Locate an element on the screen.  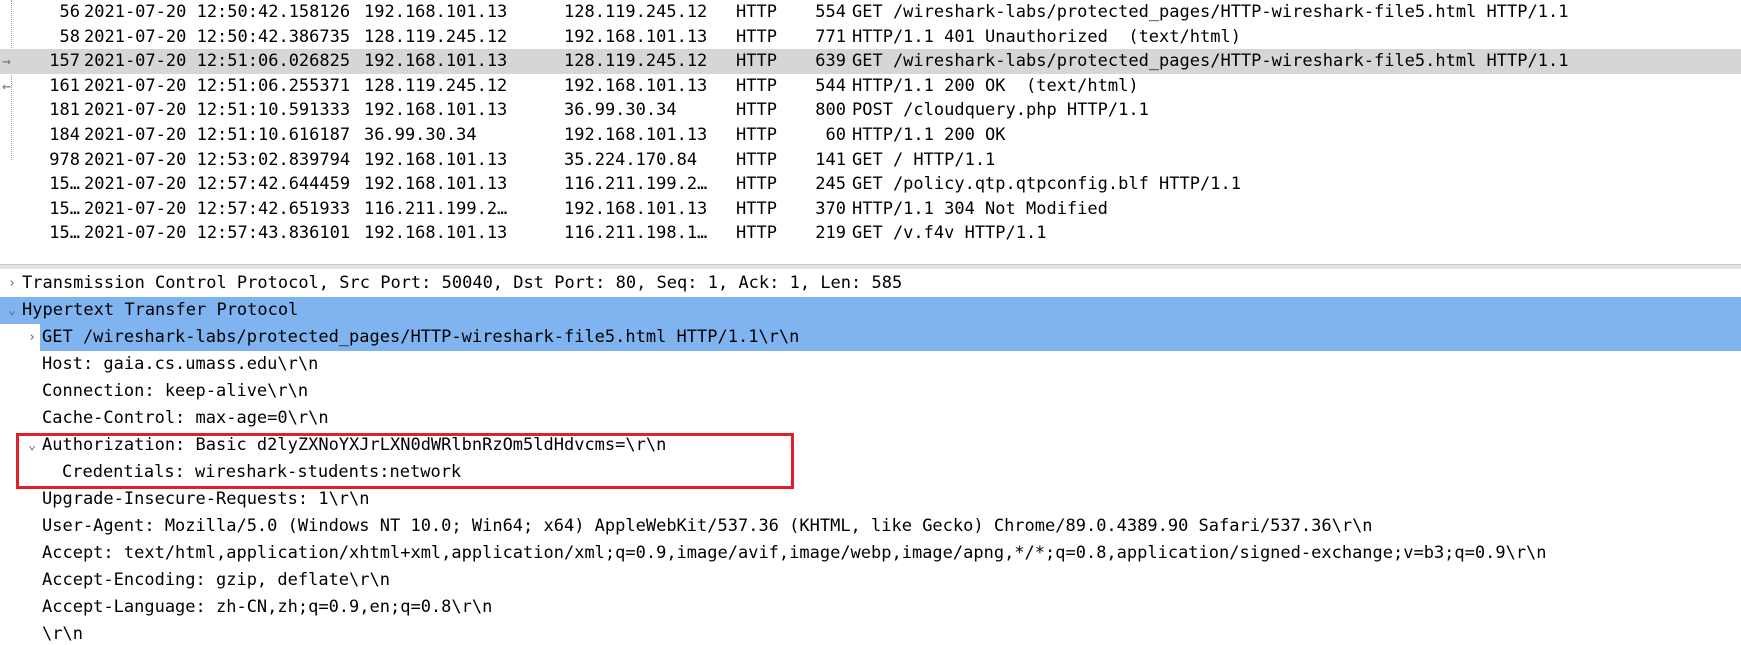
packet-len-cell: 800 is located at coordinates (830, 110).